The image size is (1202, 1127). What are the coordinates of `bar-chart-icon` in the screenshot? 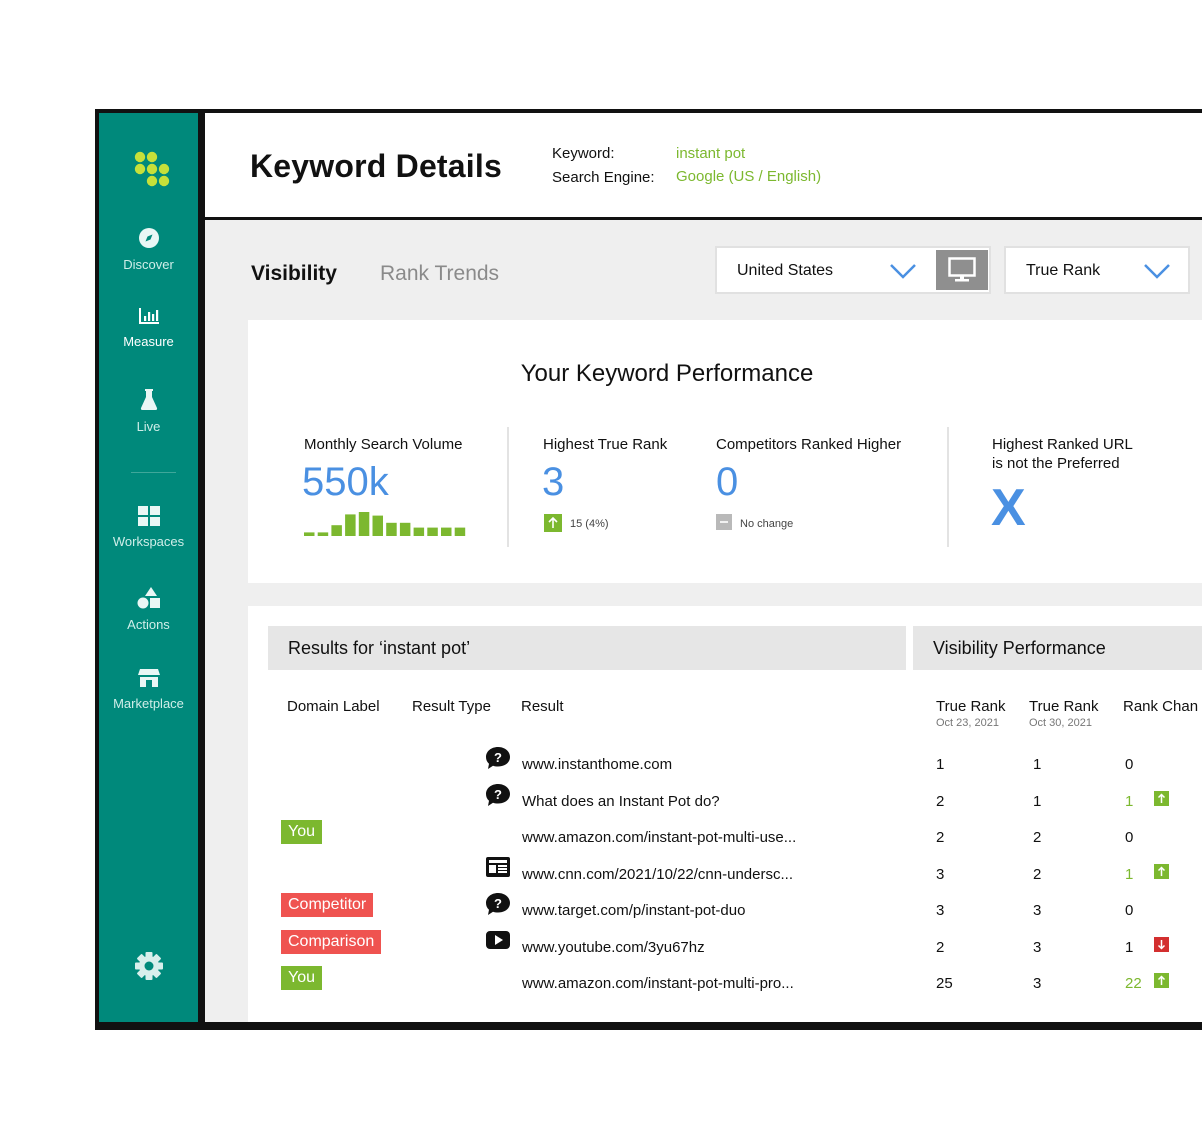 It's located at (148, 317).